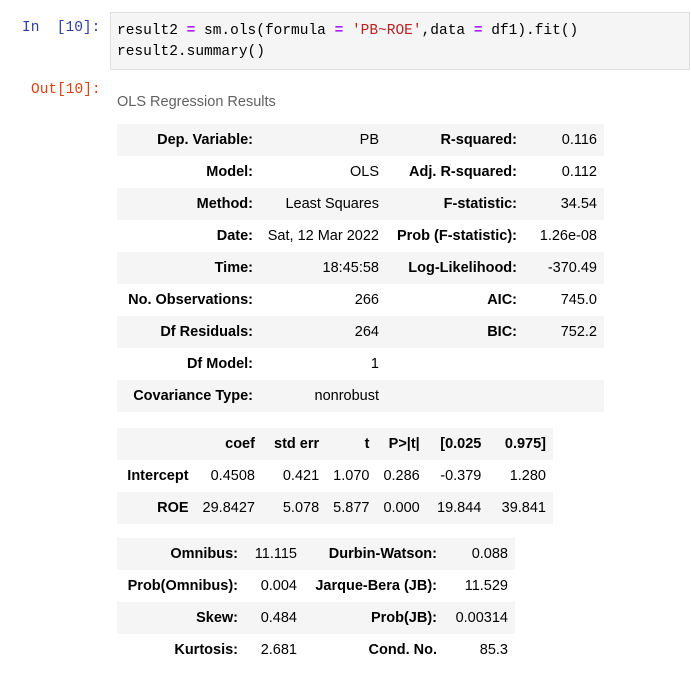 The height and width of the screenshot is (684, 691). What do you see at coordinates (193, 396) in the screenshot?
I see `table-cell: Covariance Type:` at bounding box center [193, 396].